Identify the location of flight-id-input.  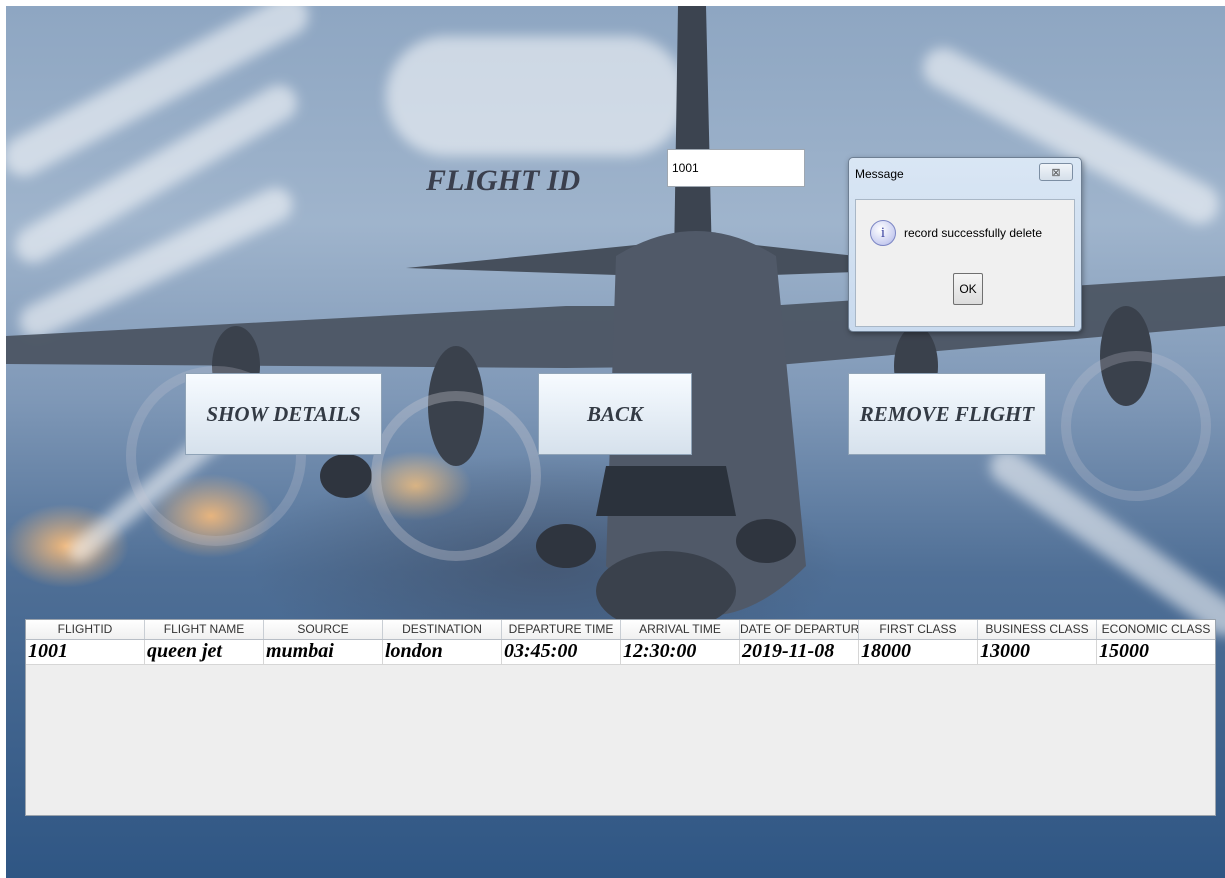
(736, 168).